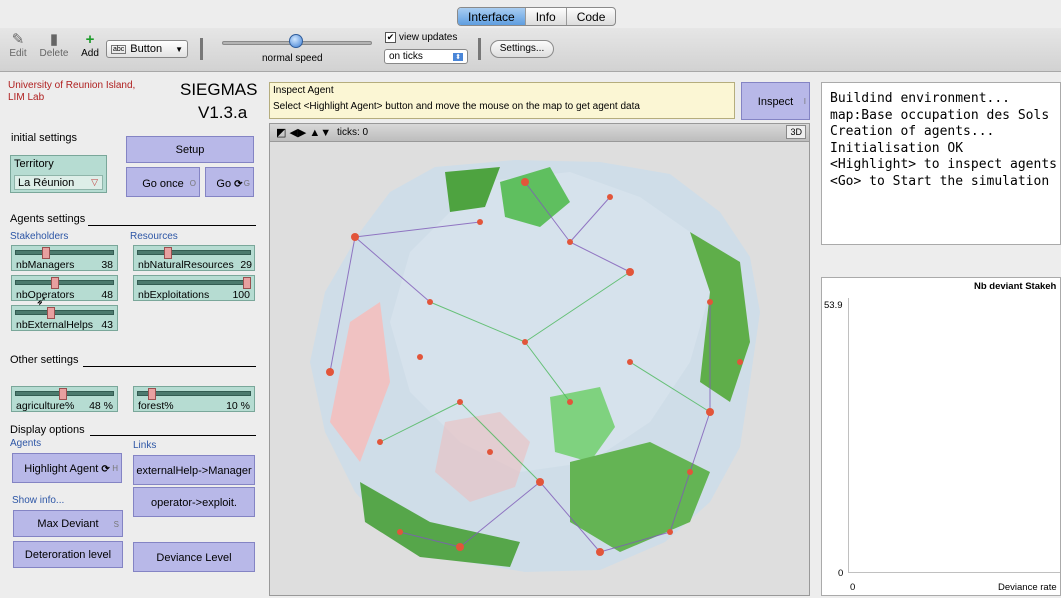  What do you see at coordinates (64, 318) in the screenshot?
I see `nbexternalhelps-slider: nbExternalHelps 43` at bounding box center [64, 318].